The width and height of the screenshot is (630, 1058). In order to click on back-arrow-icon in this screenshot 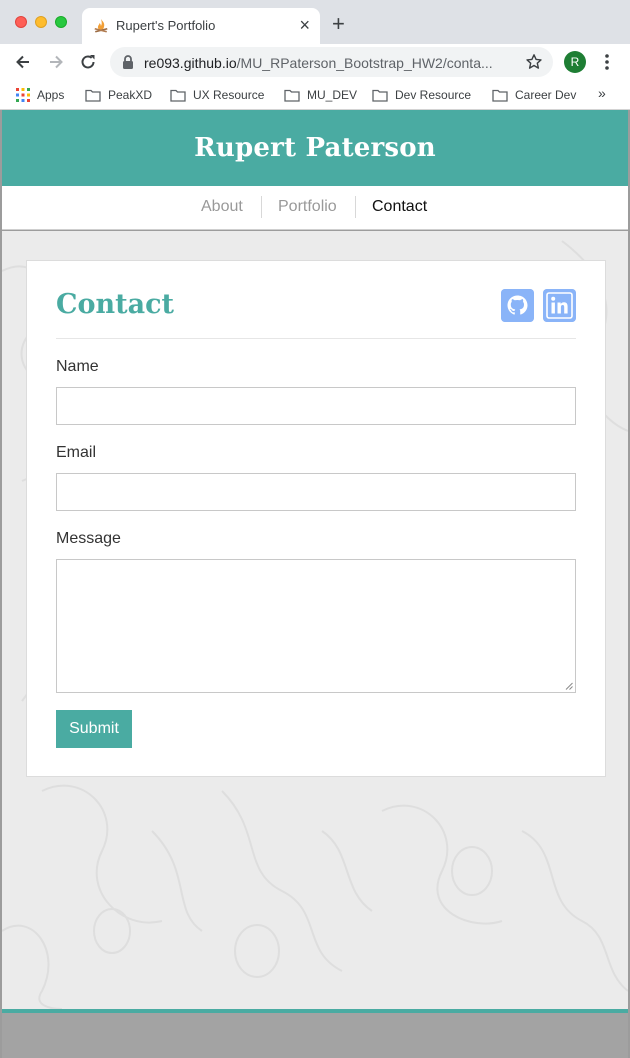, I will do `click(23, 62)`.